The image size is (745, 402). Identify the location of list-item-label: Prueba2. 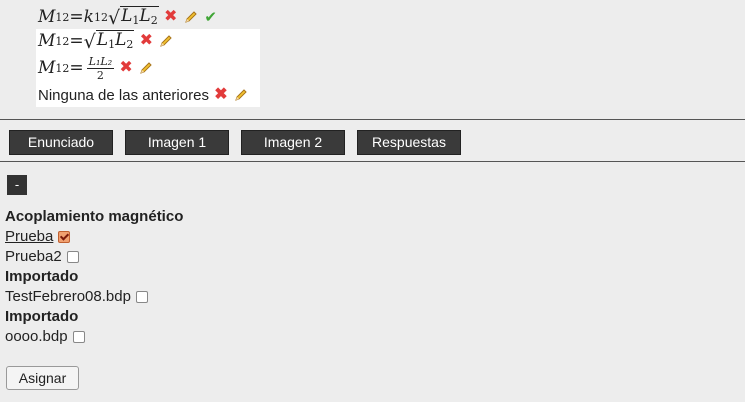
(33, 256).